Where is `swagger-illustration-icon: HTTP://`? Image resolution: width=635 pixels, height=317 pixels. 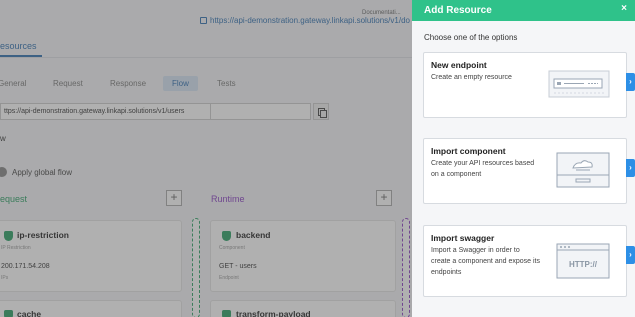 swagger-illustration-icon: HTTP:// is located at coordinates (583, 261).